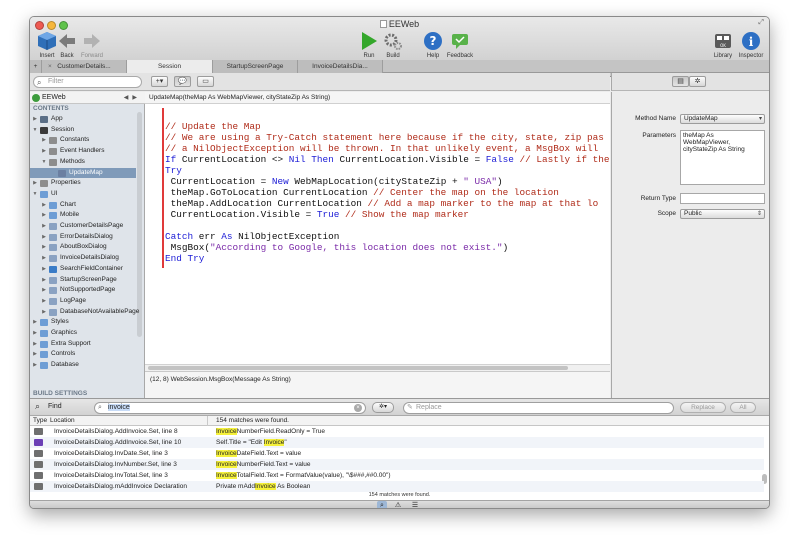 This screenshot has width=800, height=549. Describe the element at coordinates (722, 198) in the screenshot. I see `return-type-field` at that location.